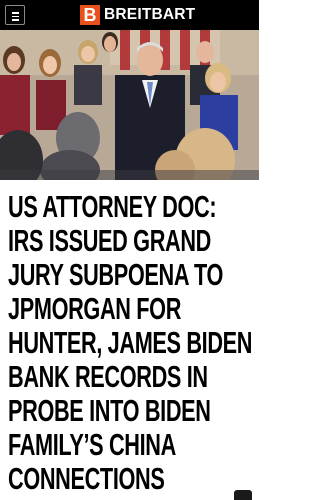 Image resolution: width=320 pixels, height=500 pixels. Describe the element at coordinates (243, 495) in the screenshot. I see `share-icon` at that location.